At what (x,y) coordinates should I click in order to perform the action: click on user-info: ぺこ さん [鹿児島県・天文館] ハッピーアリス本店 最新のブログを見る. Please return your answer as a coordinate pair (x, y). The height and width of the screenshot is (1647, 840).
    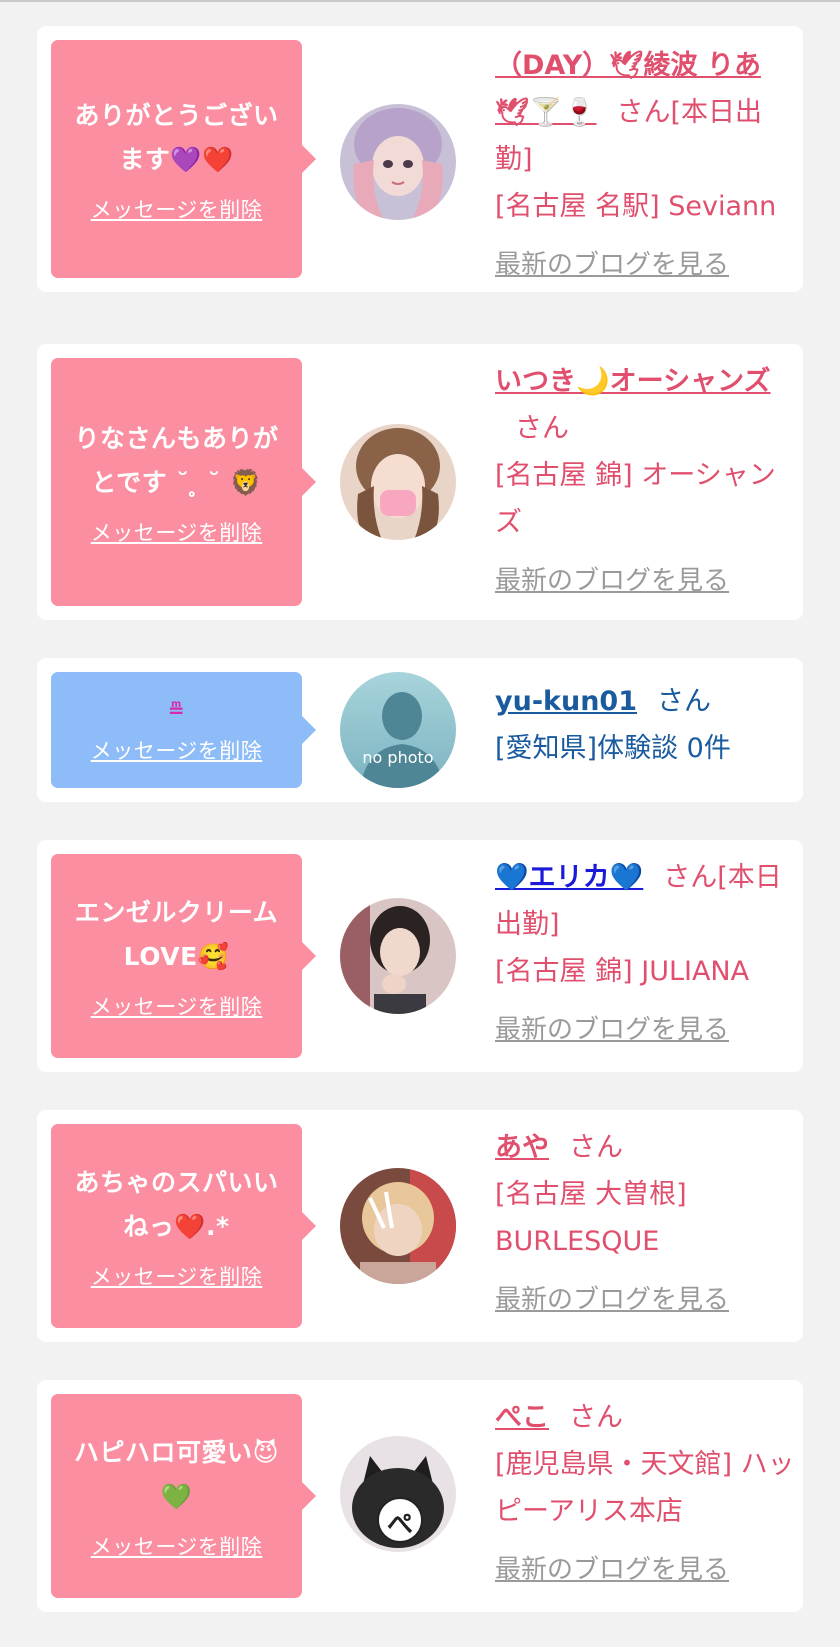
    Looking at the image, I should click on (645, 1494).